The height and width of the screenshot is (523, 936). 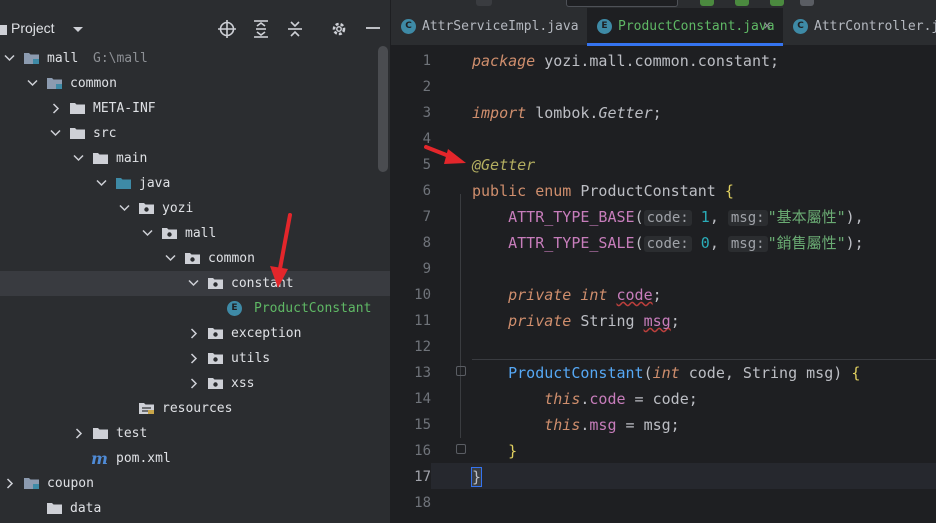 I want to click on enum-icon: E, so click(x=234, y=308).